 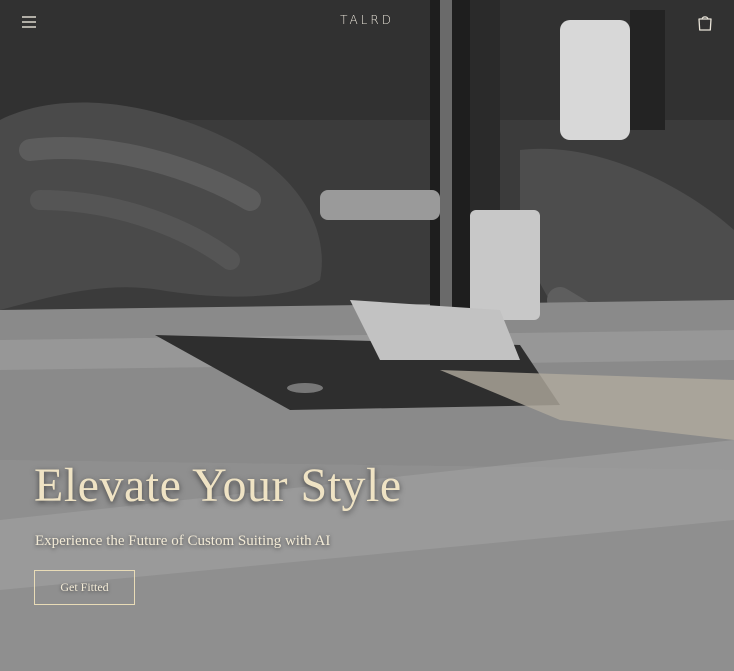 I want to click on brand-logo: TALRD, so click(x=367, y=20).